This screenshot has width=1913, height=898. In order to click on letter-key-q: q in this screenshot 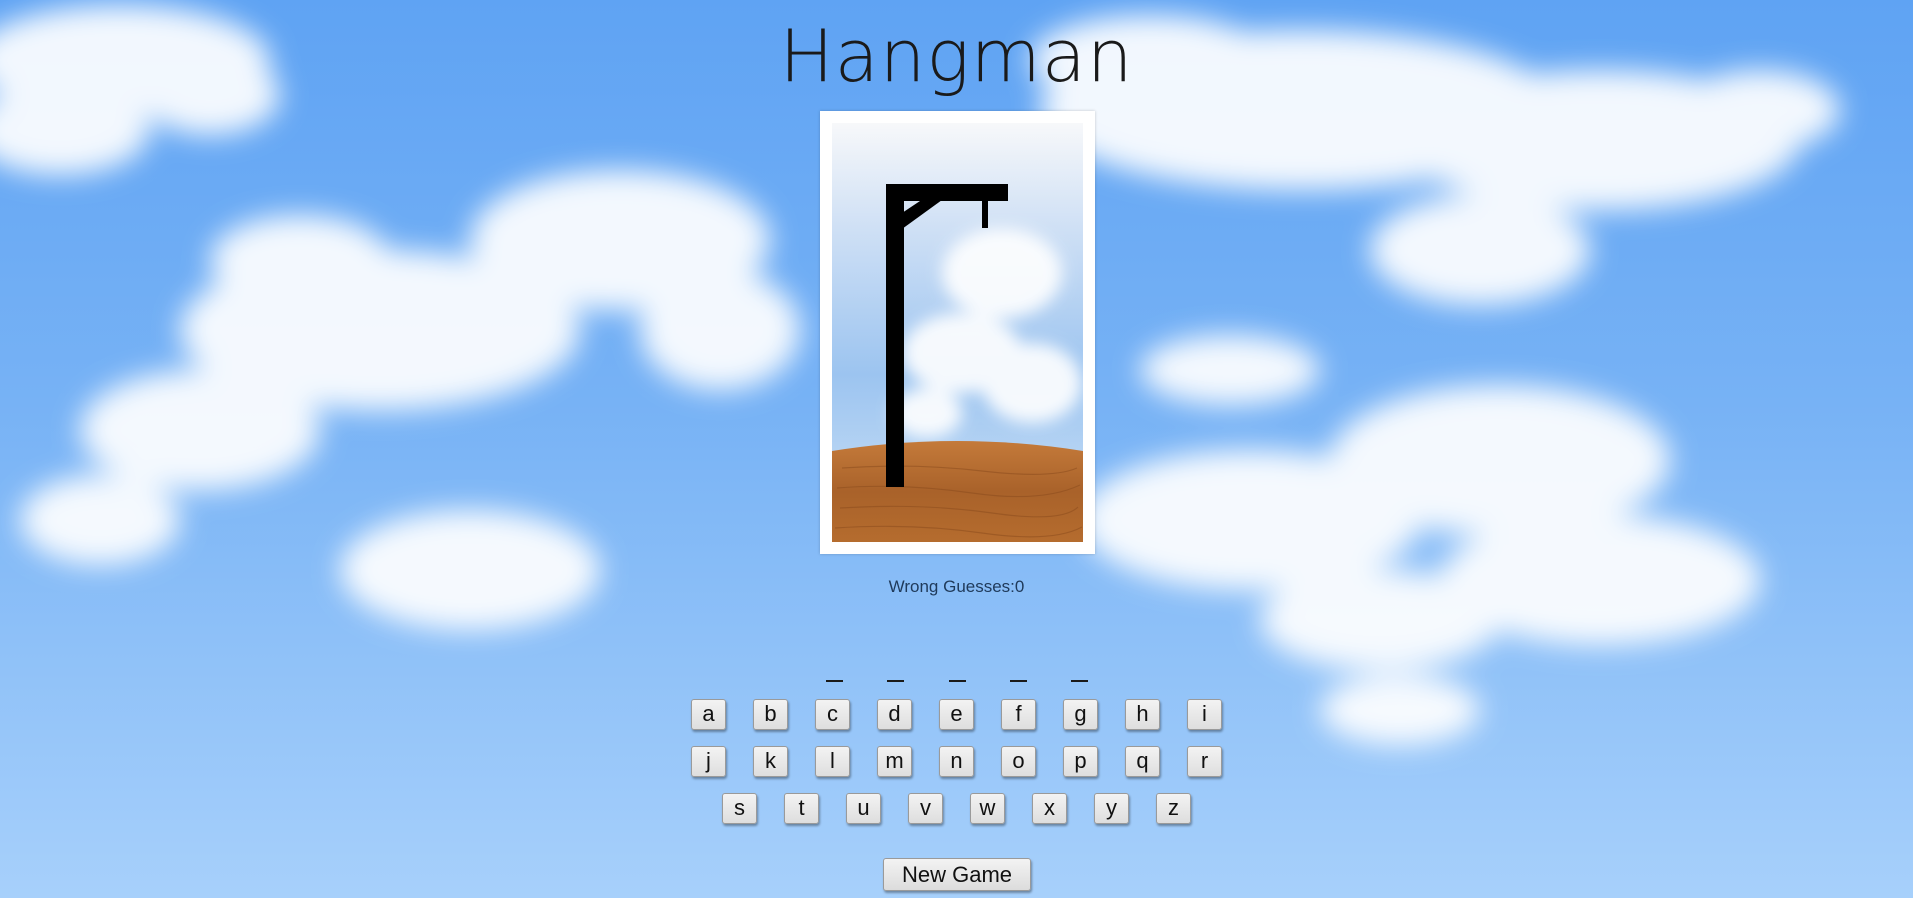, I will do `click(1142, 761)`.